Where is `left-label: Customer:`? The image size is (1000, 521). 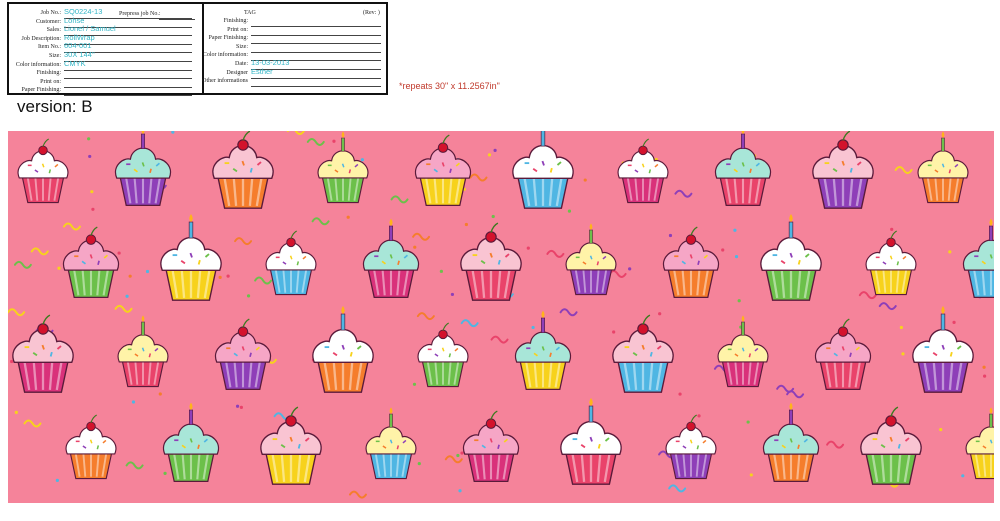
left-label: Customer: is located at coordinates (48, 21).